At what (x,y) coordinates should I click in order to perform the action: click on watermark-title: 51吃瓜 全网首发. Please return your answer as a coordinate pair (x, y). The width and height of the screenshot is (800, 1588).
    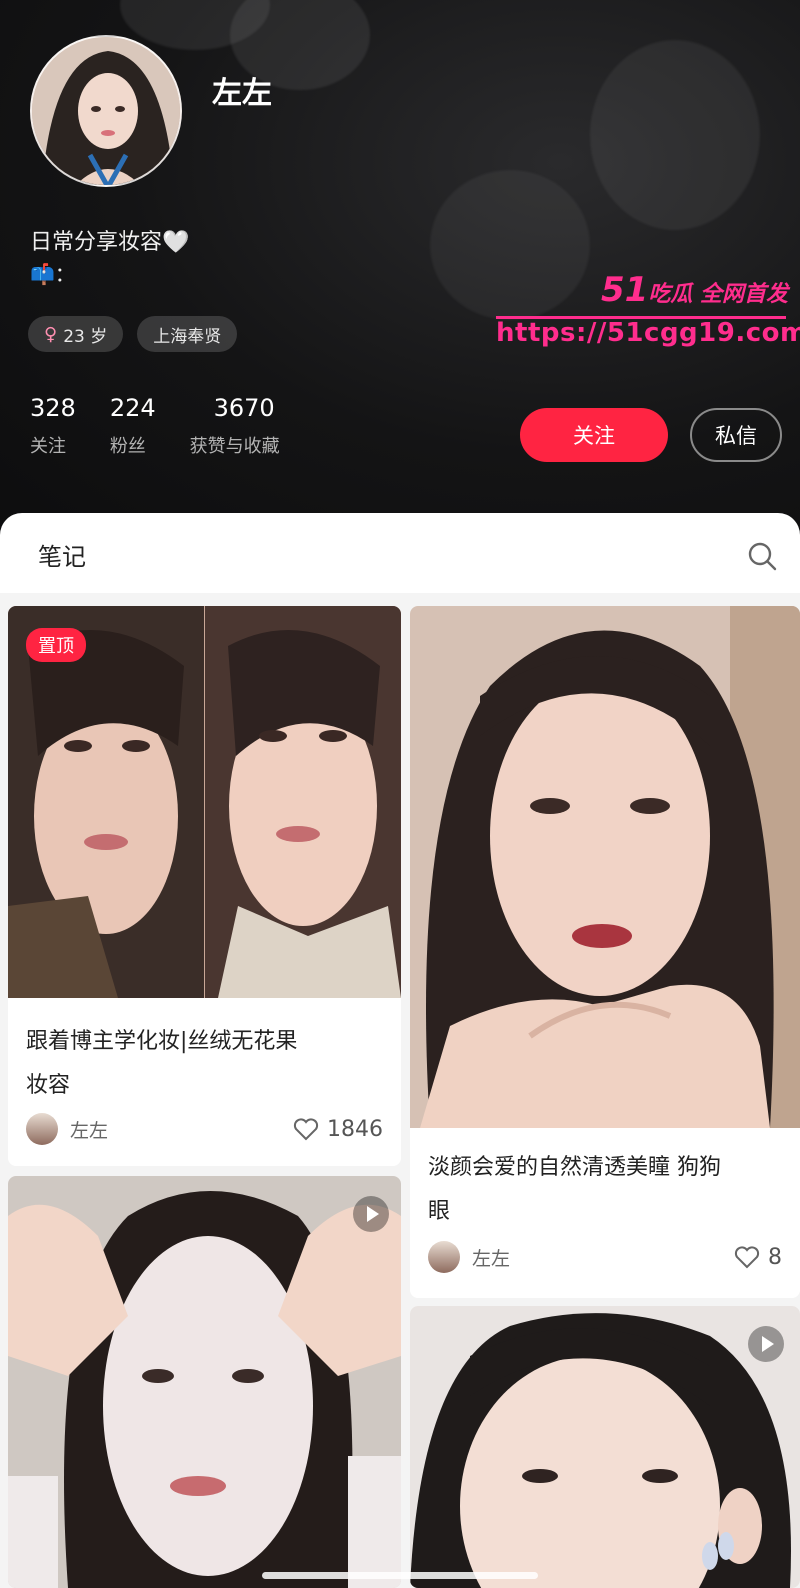
    Looking at the image, I should click on (646, 290).